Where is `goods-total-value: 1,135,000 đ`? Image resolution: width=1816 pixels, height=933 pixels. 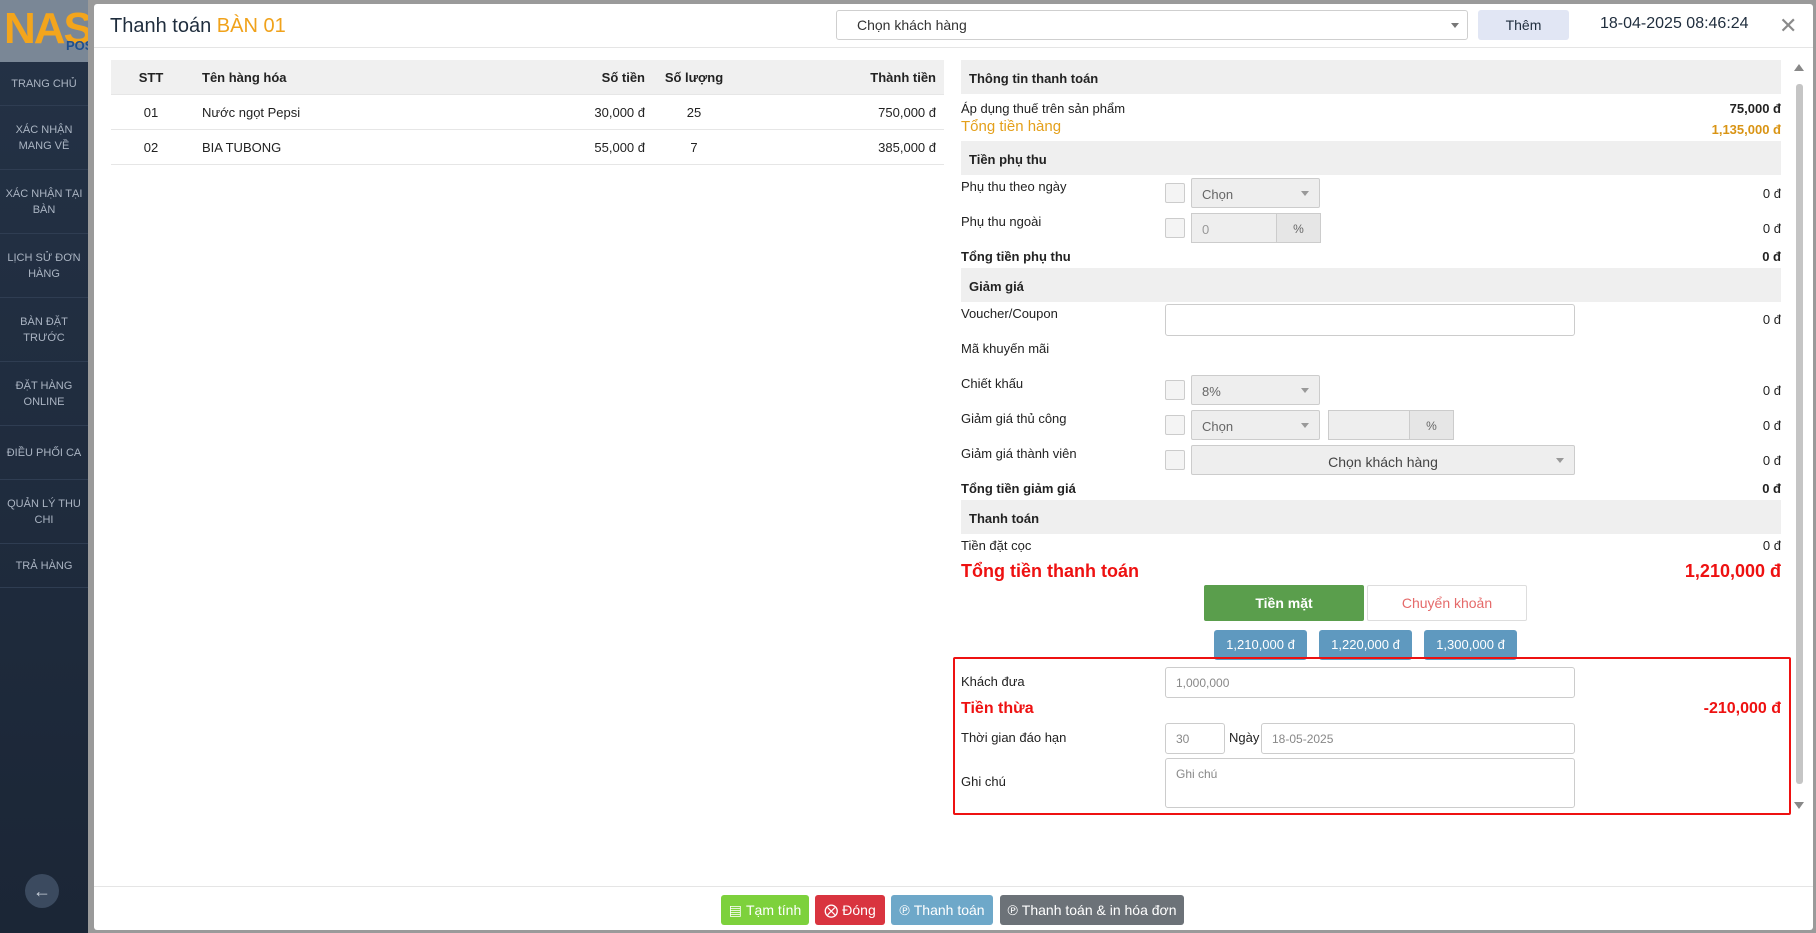
goods-total-value: 1,135,000 đ is located at coordinates (1746, 129).